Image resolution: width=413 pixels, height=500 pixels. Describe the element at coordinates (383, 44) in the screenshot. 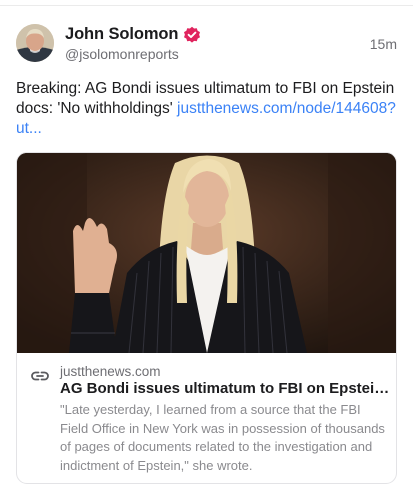

I see `post-timestamp: 15m` at that location.